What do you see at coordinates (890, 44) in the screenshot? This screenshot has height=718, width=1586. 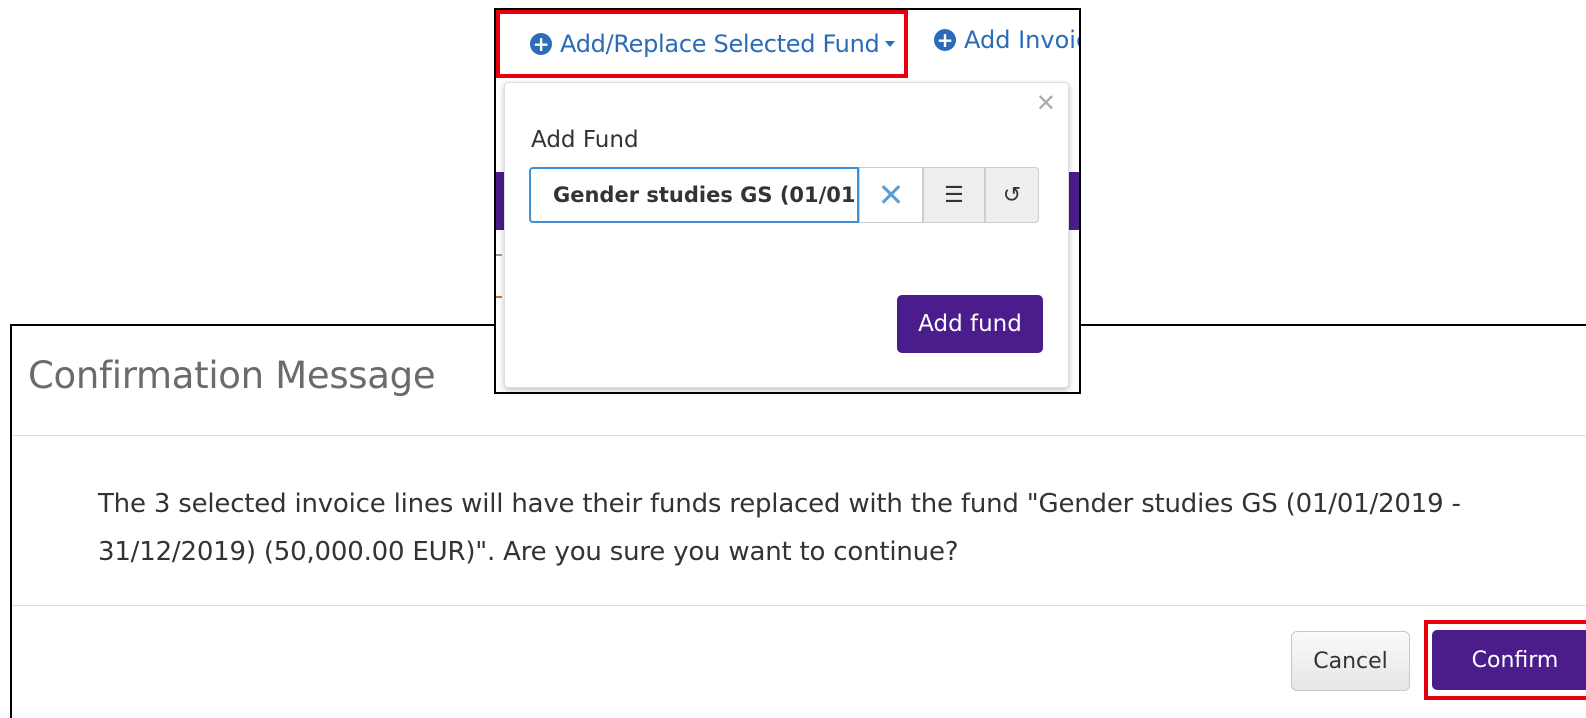 I see `caret-down-icon` at bounding box center [890, 44].